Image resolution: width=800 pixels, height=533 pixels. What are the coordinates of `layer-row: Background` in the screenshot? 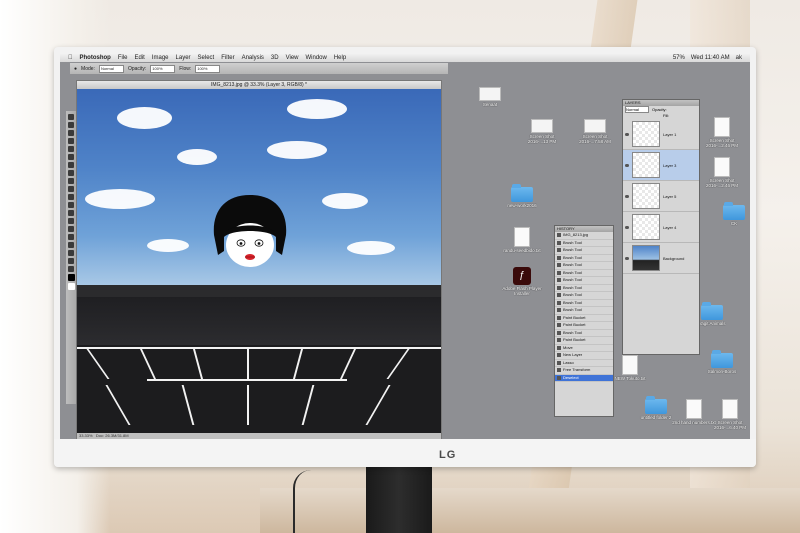 It's located at (661, 258).